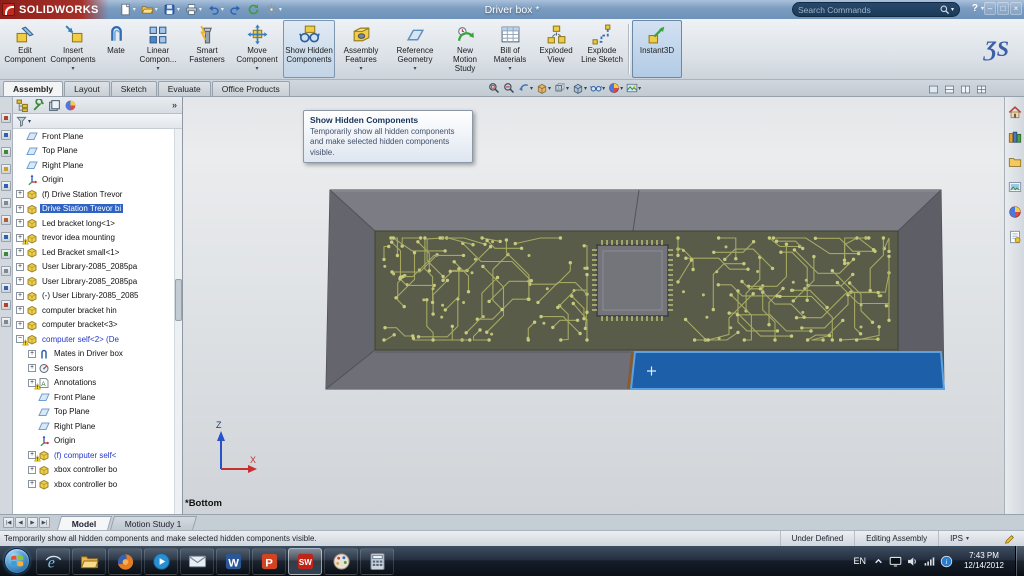 The height and width of the screenshot is (576, 1024). What do you see at coordinates (21, 121) in the screenshot?
I see `filter-icon` at bounding box center [21, 121].